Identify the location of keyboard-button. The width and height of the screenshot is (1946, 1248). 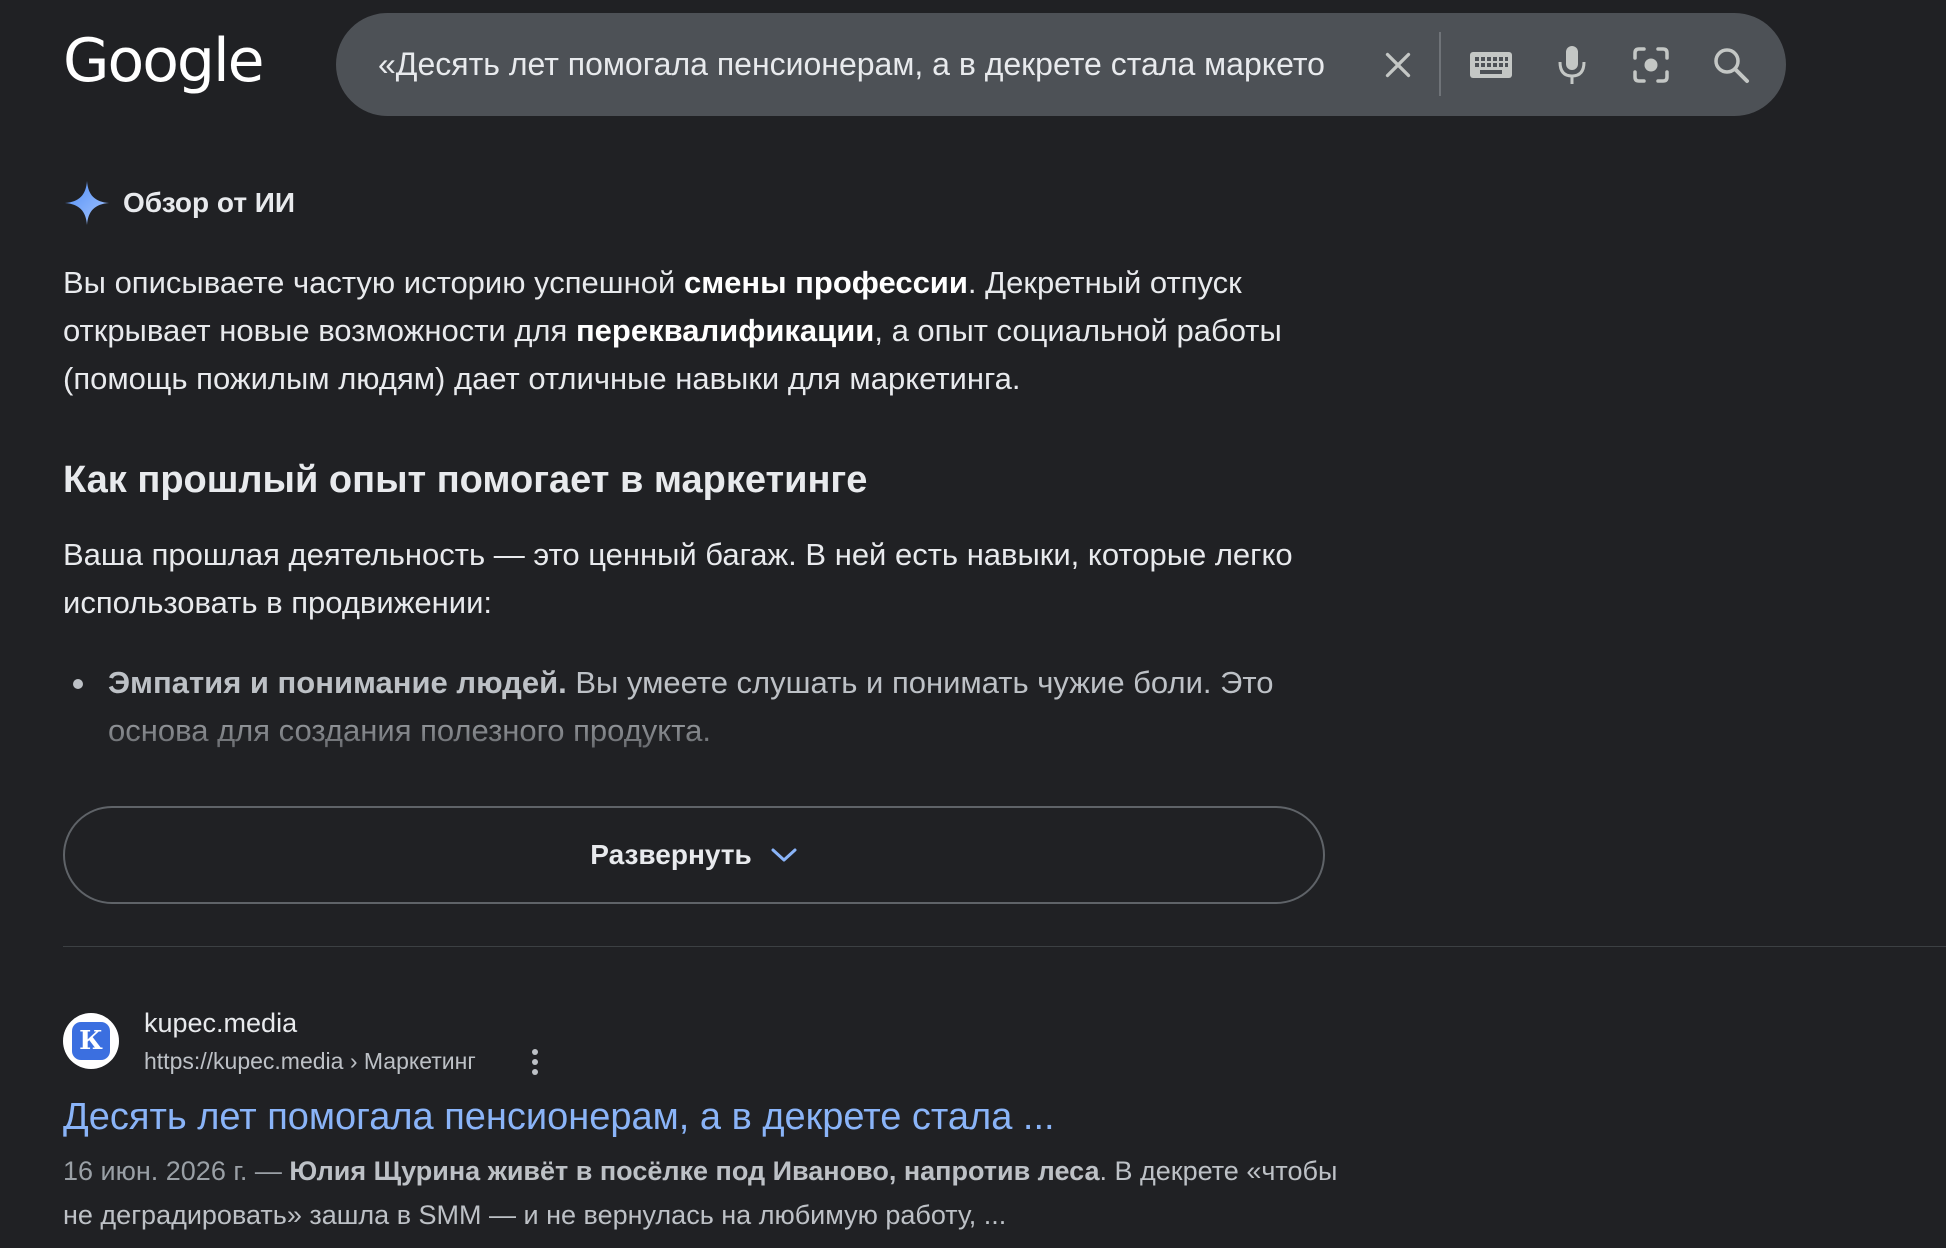
(1491, 64).